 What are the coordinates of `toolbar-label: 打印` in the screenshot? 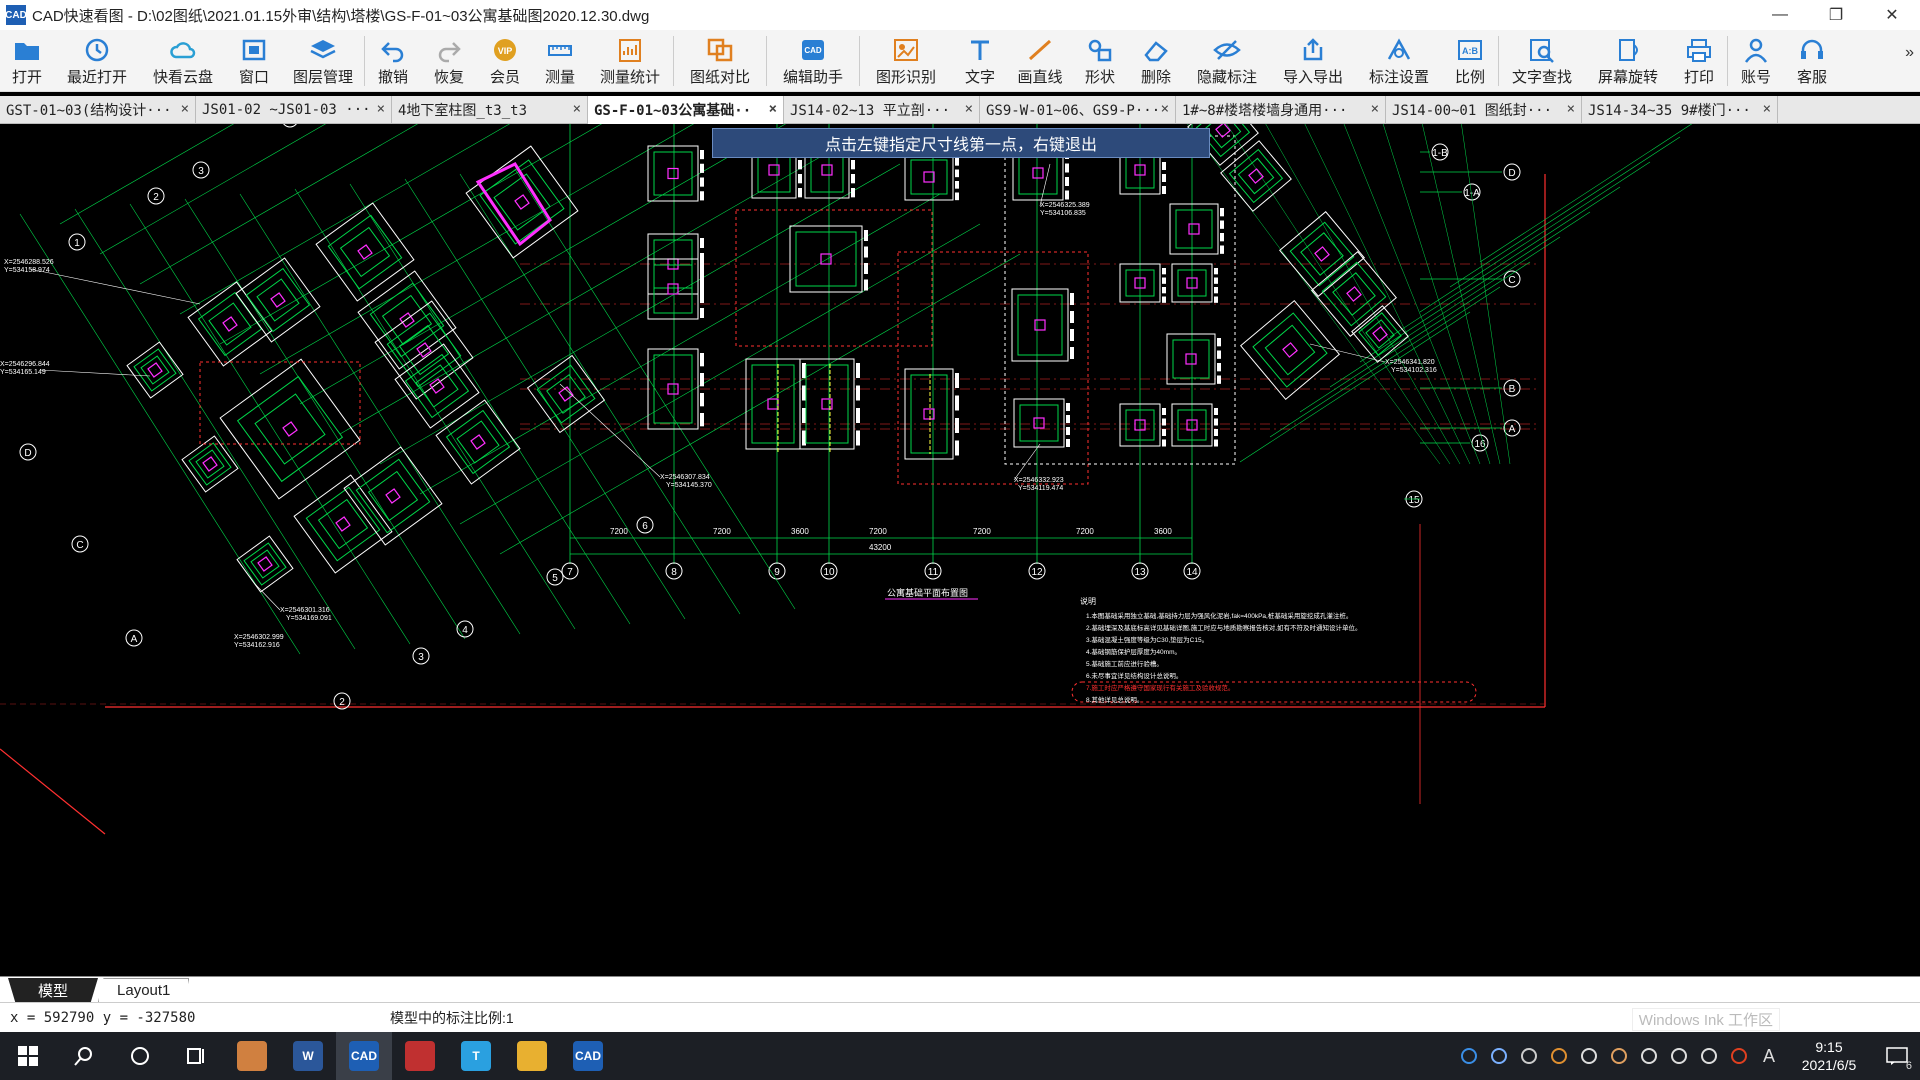 It's located at (1698, 77).